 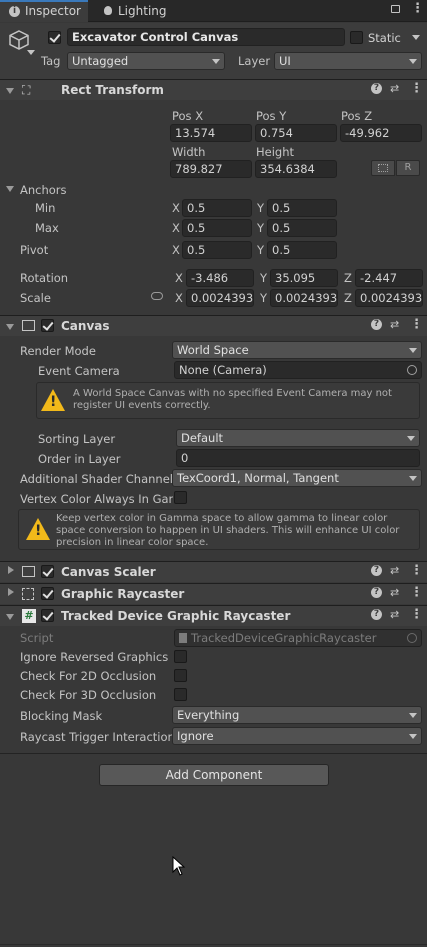 I want to click on raycast-trigger-dropdown: Ignore, so click(x=297, y=736).